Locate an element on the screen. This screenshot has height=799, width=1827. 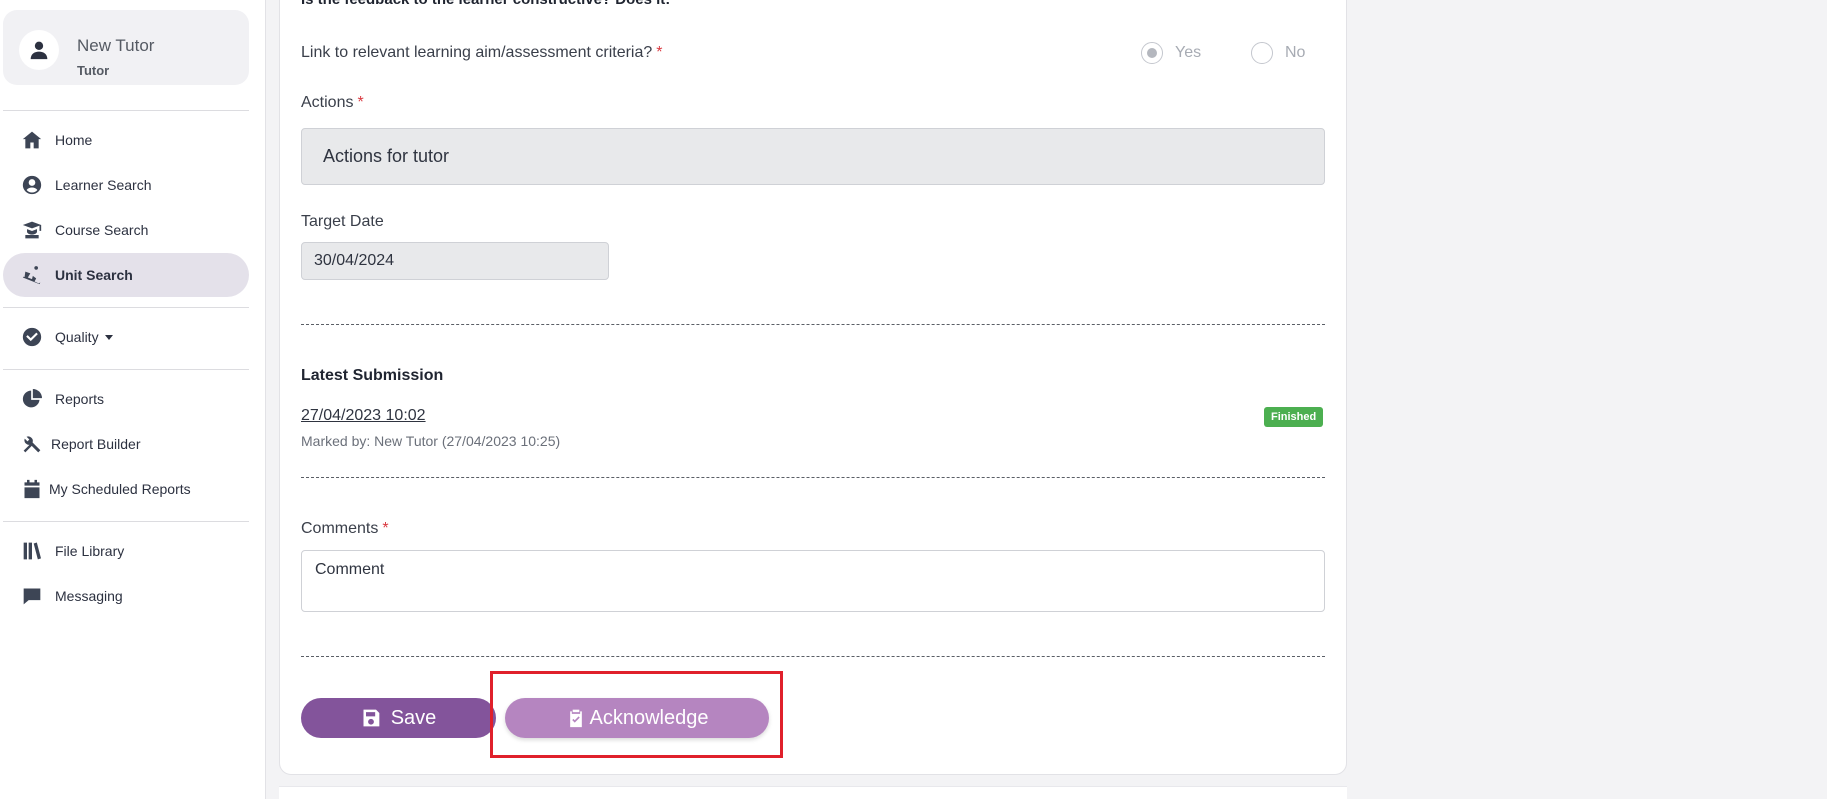
sidebar-item-course-search: Course Search is located at coordinates (126, 230).